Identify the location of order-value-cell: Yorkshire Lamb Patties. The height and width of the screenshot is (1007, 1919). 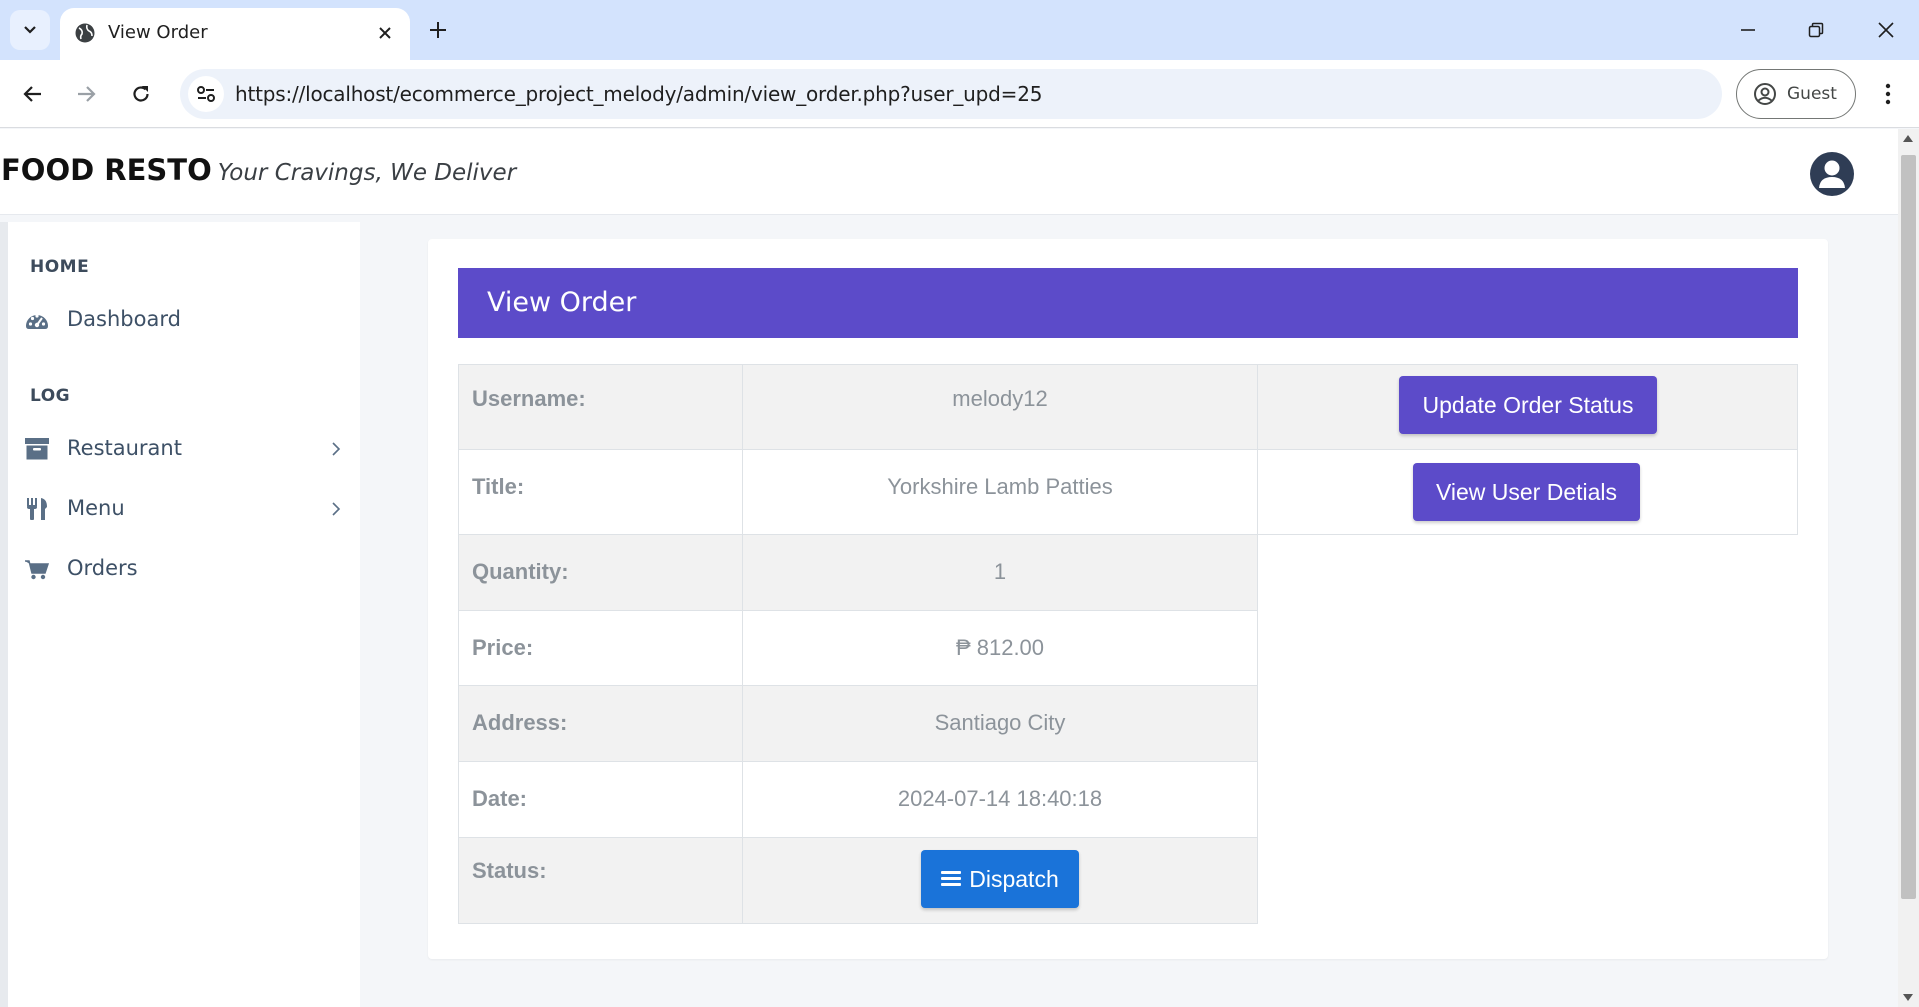
(1000, 492).